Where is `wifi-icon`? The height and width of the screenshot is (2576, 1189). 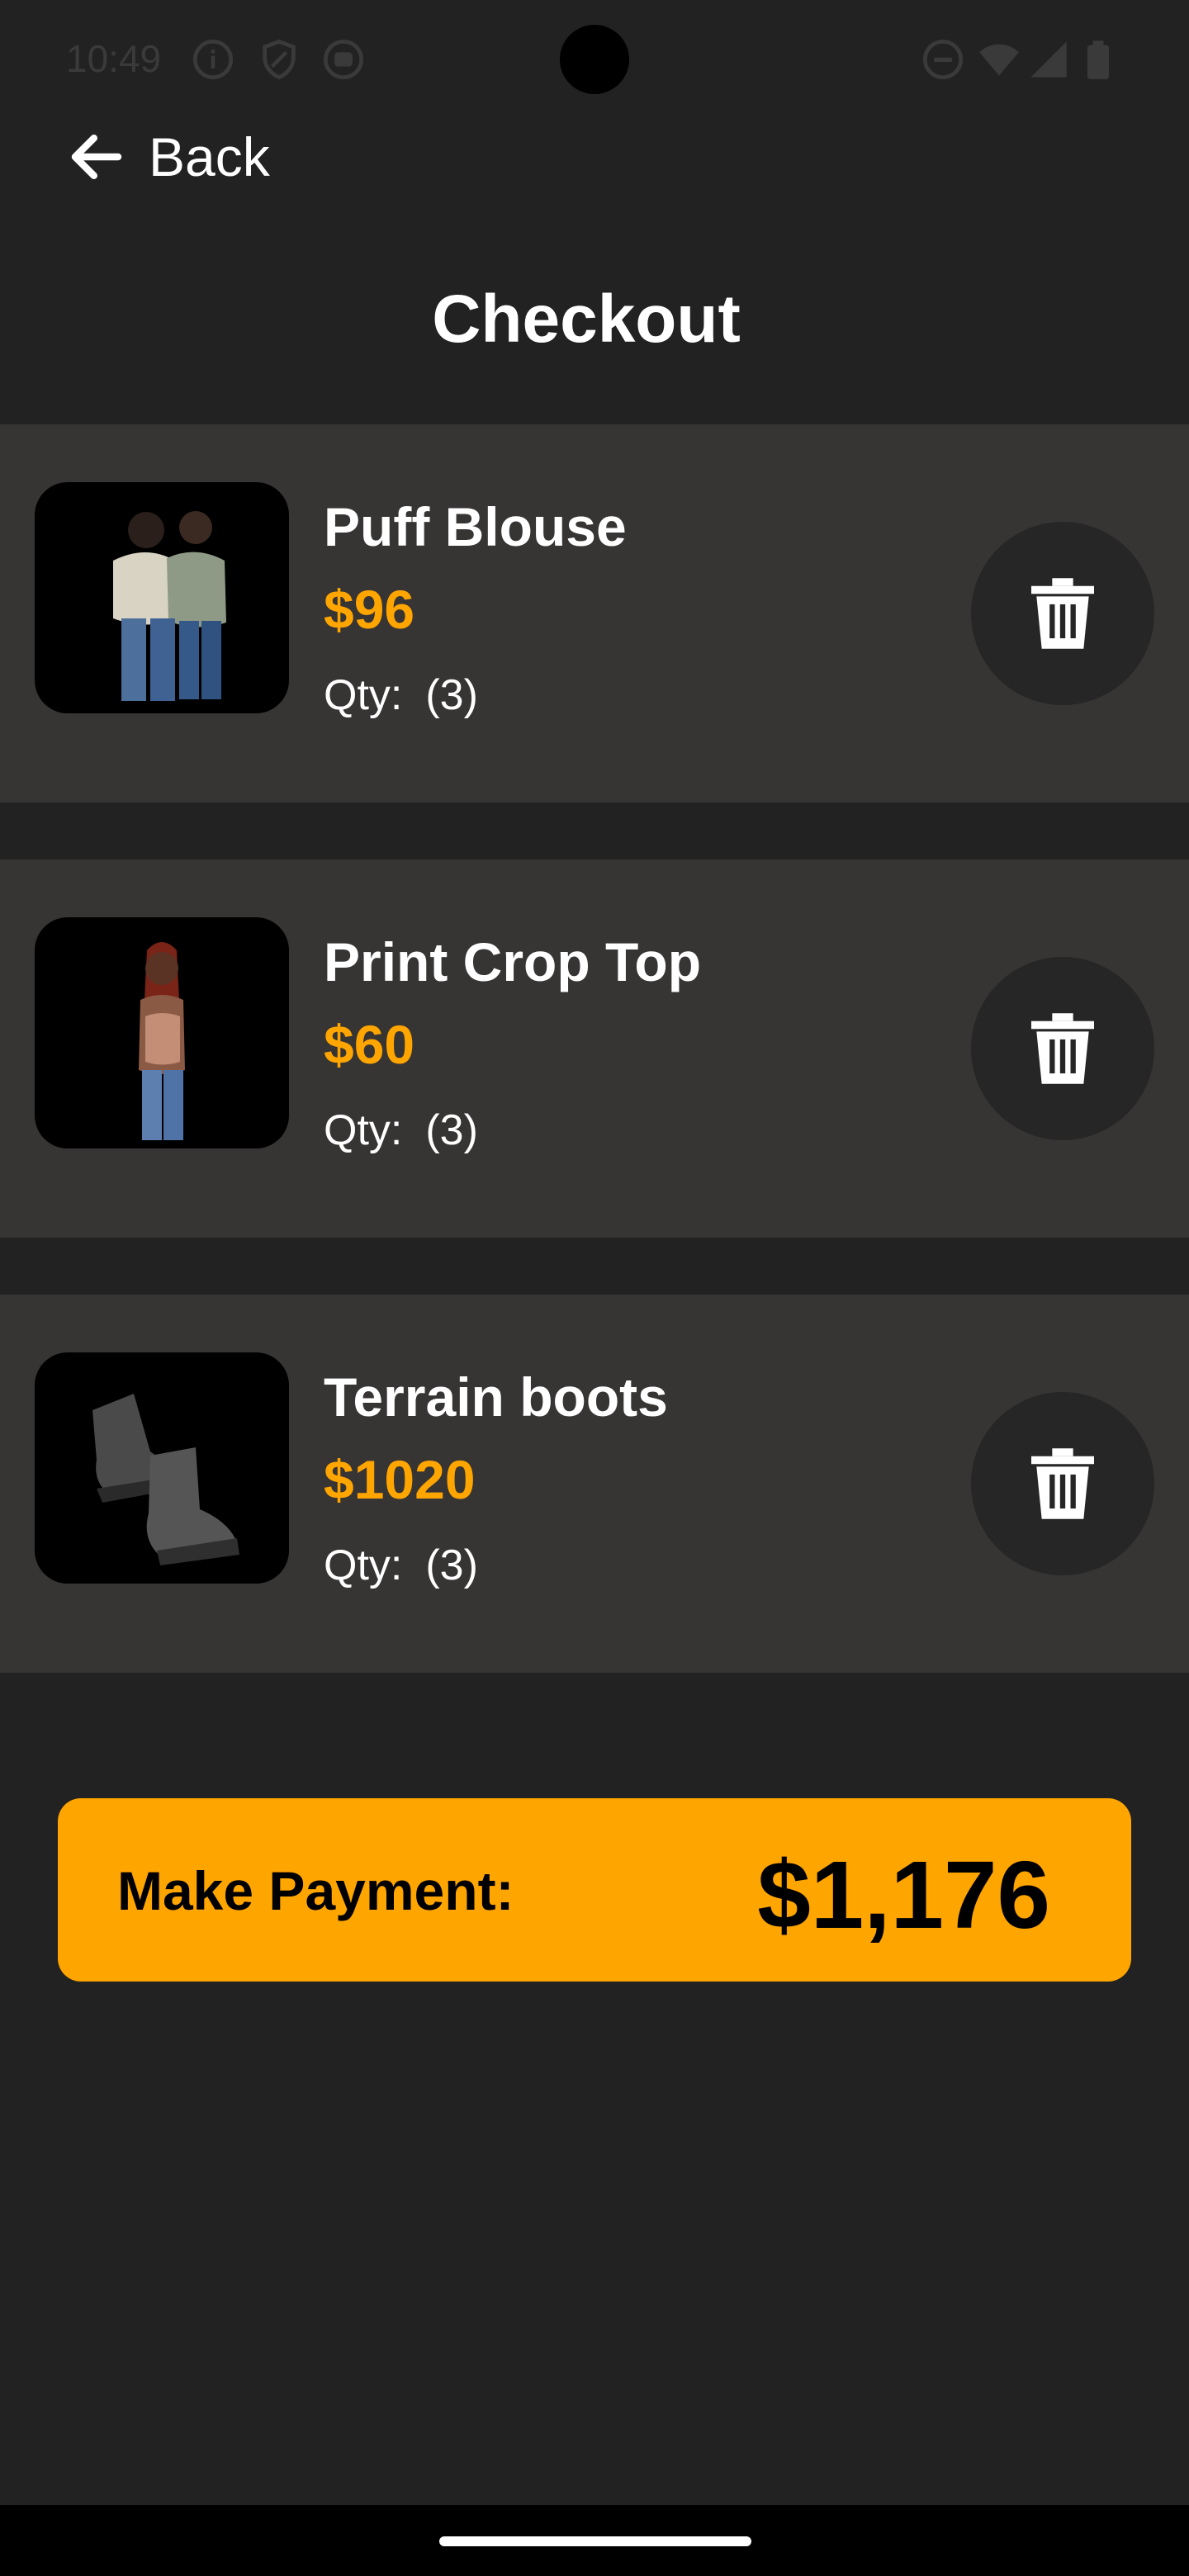 wifi-icon is located at coordinates (999, 60).